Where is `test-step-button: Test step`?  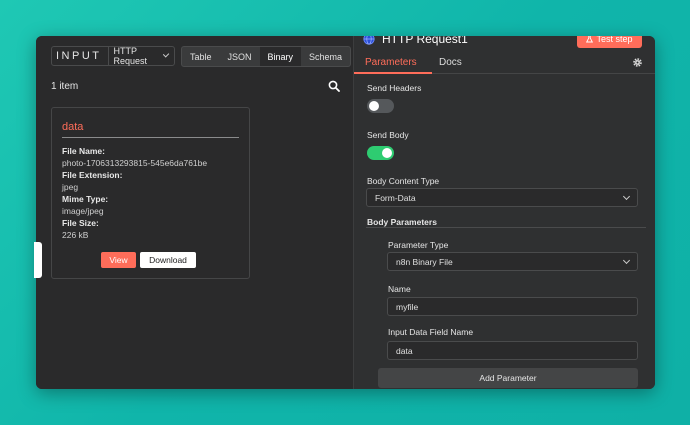 test-step-button: Test step is located at coordinates (609, 42).